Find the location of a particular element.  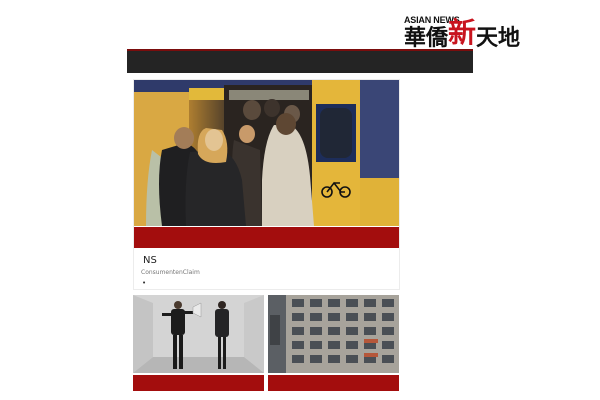

apartment-building-photo is located at coordinates (333, 334).